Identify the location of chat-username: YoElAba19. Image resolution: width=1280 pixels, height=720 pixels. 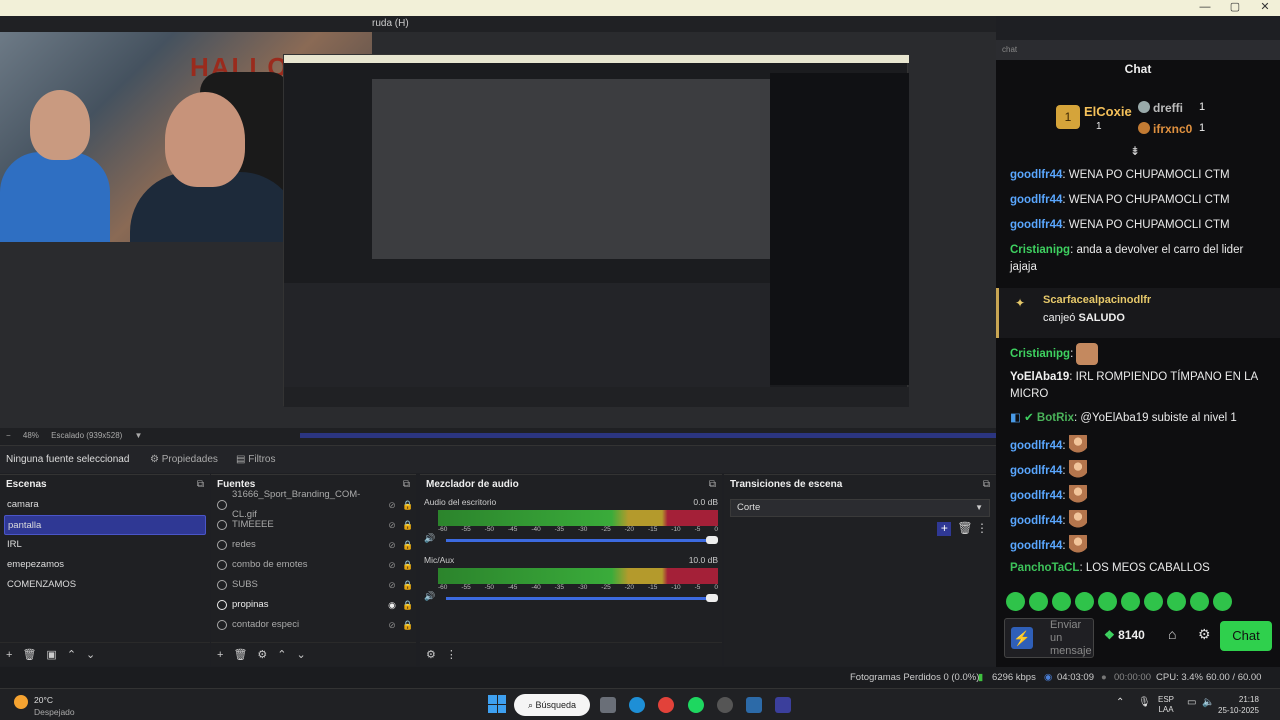
(1039, 377).